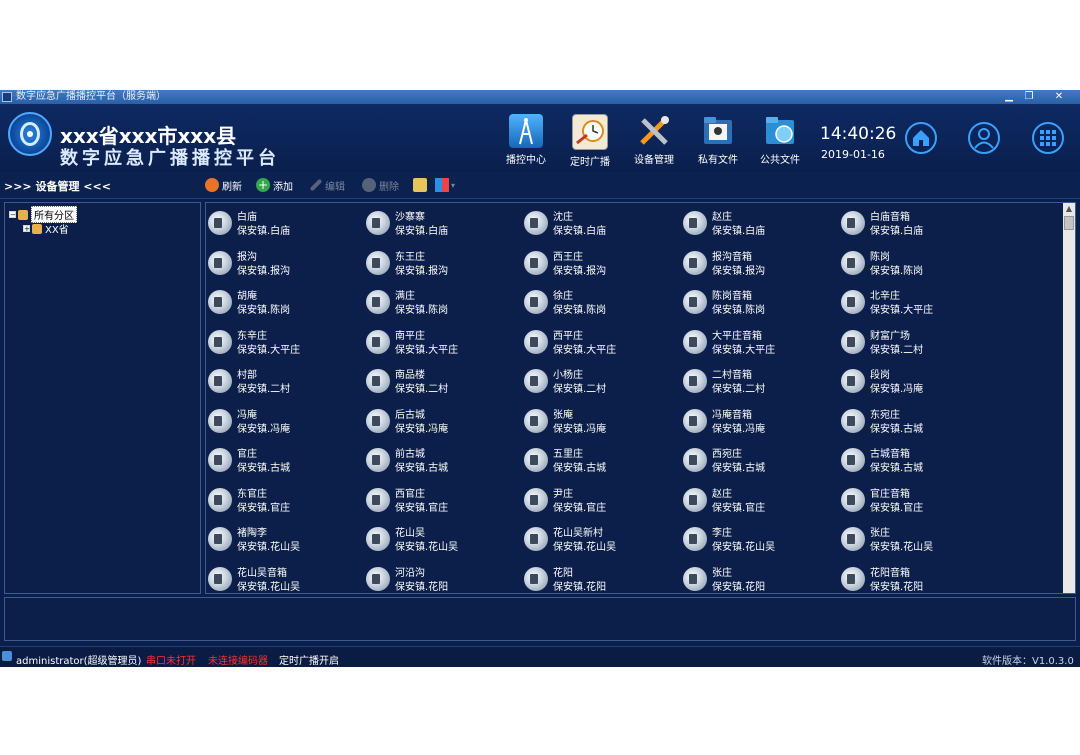 The image size is (1080, 755). Describe the element at coordinates (916, 460) in the screenshot. I see `device-item: 古城音箱 保安镇.古城` at that location.